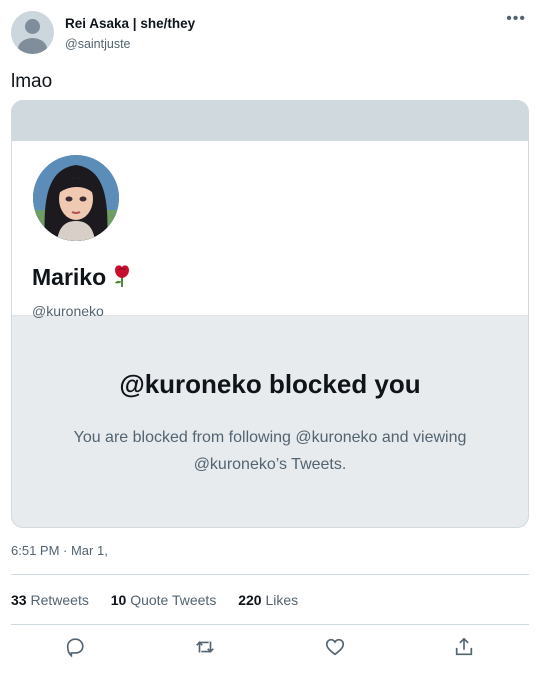 This screenshot has width=540, height=679. Describe the element at coordinates (464, 647) in the screenshot. I see `share-icon` at that location.